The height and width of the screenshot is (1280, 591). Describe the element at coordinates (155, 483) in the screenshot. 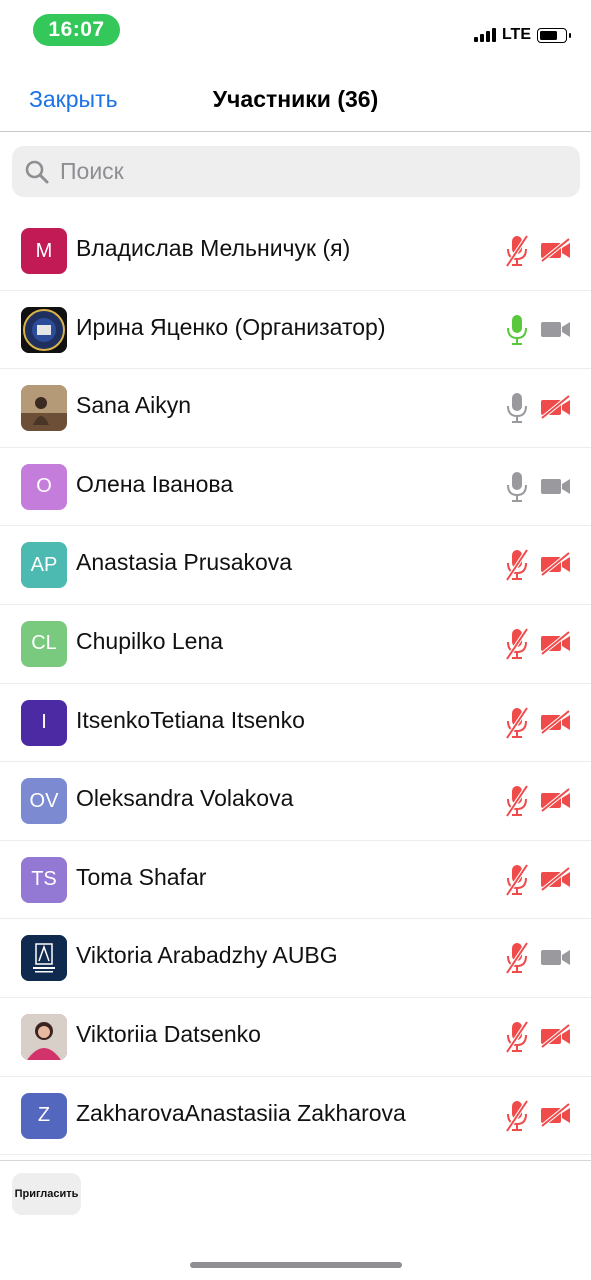

I see `participant-name: Олена Іванова` at that location.